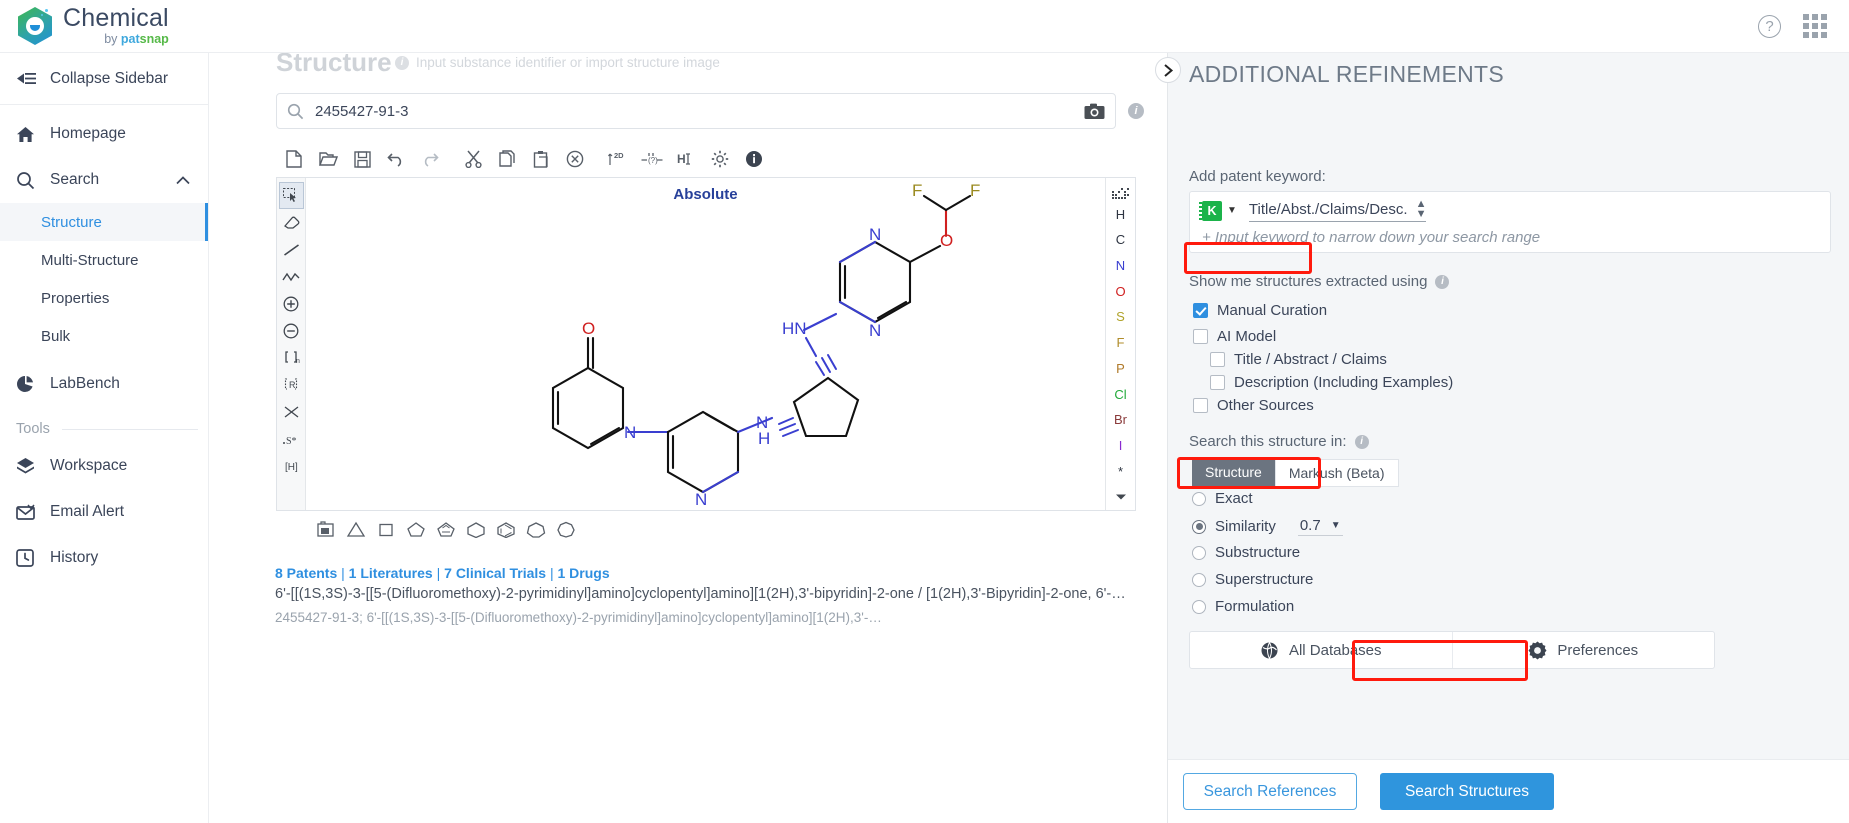 The width and height of the screenshot is (1849, 823). I want to click on keyword-field-caret-icon: ▼, so click(1232, 210).